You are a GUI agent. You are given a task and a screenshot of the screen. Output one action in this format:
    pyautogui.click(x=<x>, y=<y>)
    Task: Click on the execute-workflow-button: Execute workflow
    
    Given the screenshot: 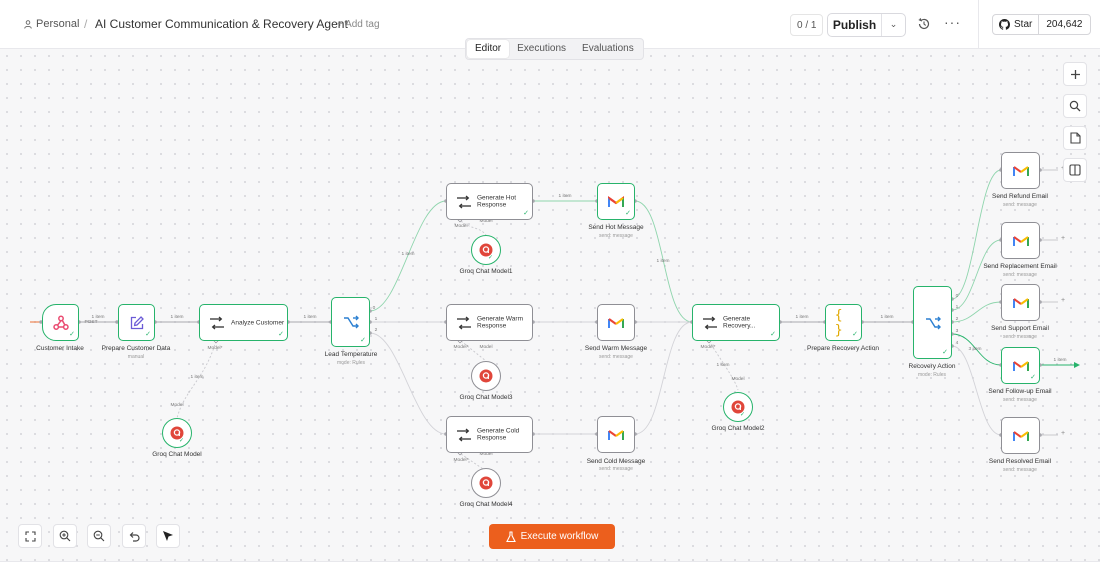 What is the action you would take?
    pyautogui.click(x=552, y=536)
    